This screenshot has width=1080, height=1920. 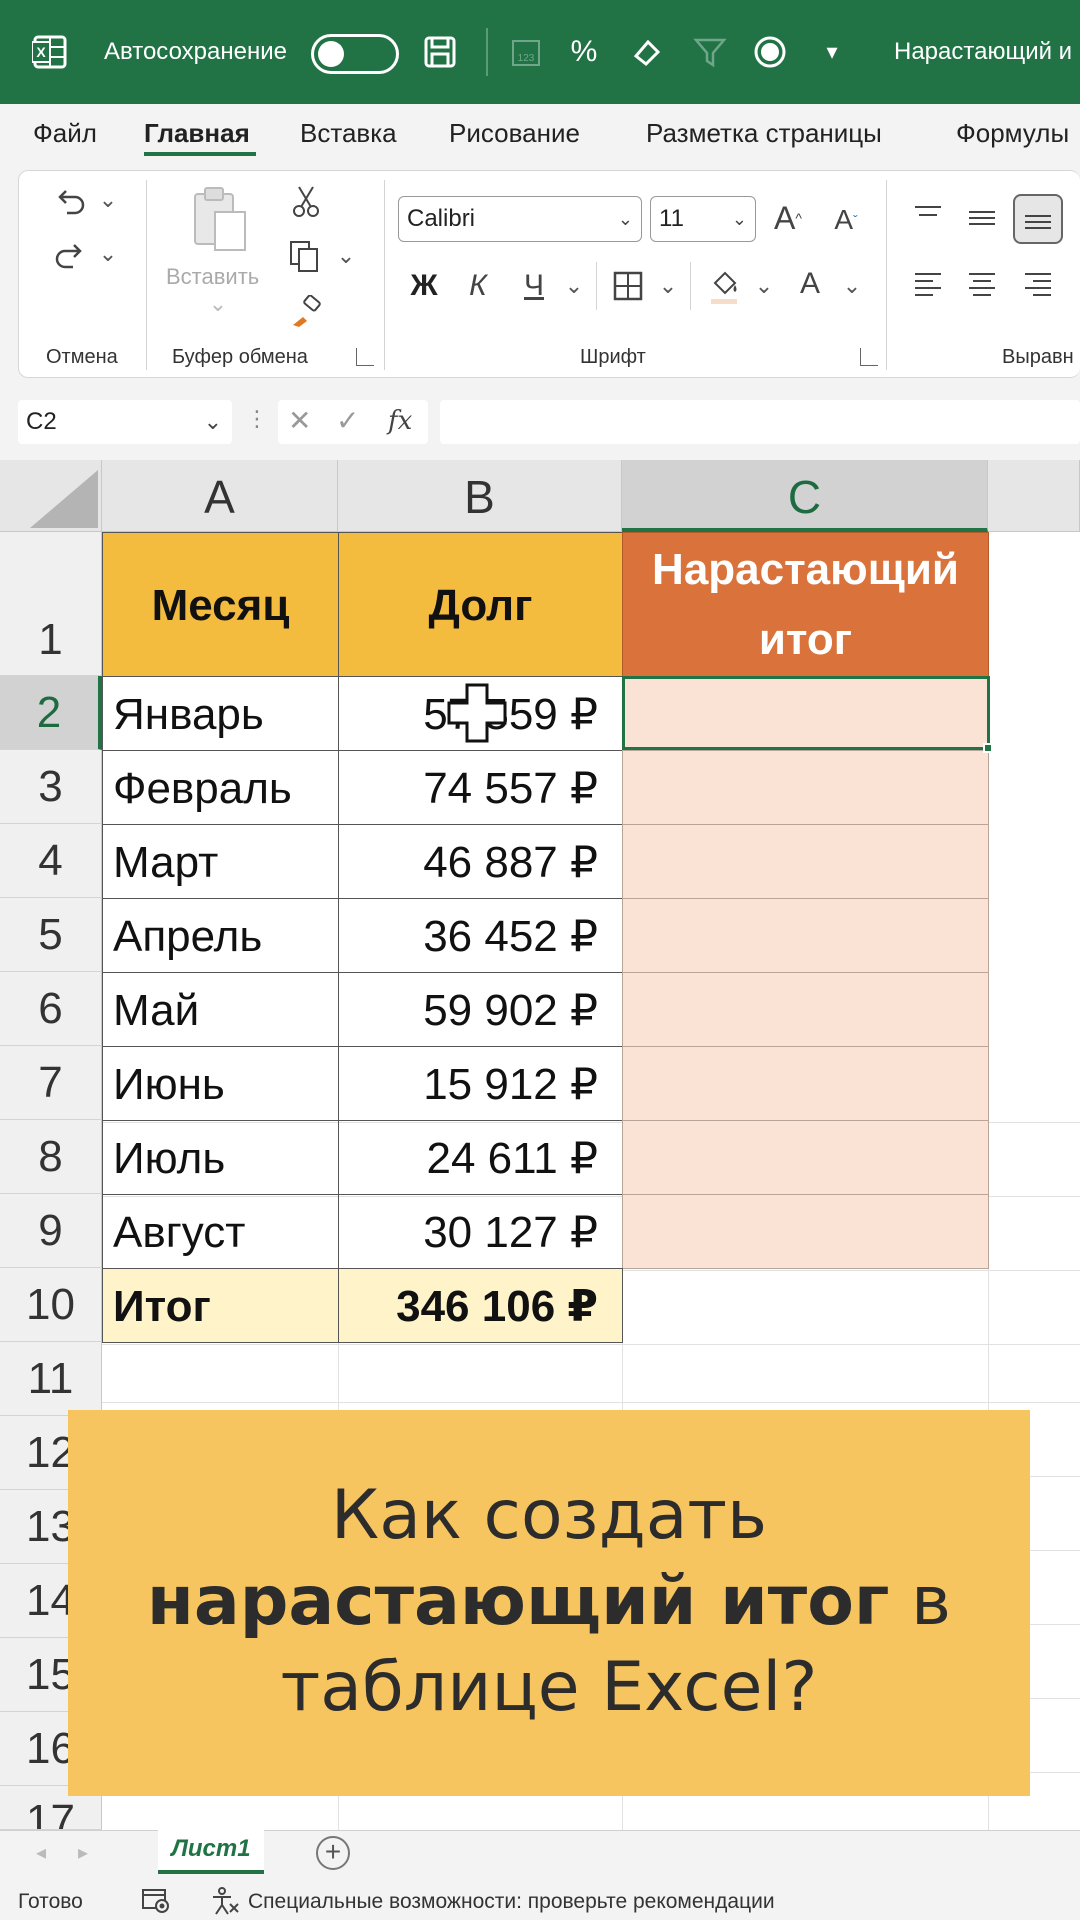 What do you see at coordinates (220, 1083) in the screenshot?
I see `table-cell-month: Июнь` at bounding box center [220, 1083].